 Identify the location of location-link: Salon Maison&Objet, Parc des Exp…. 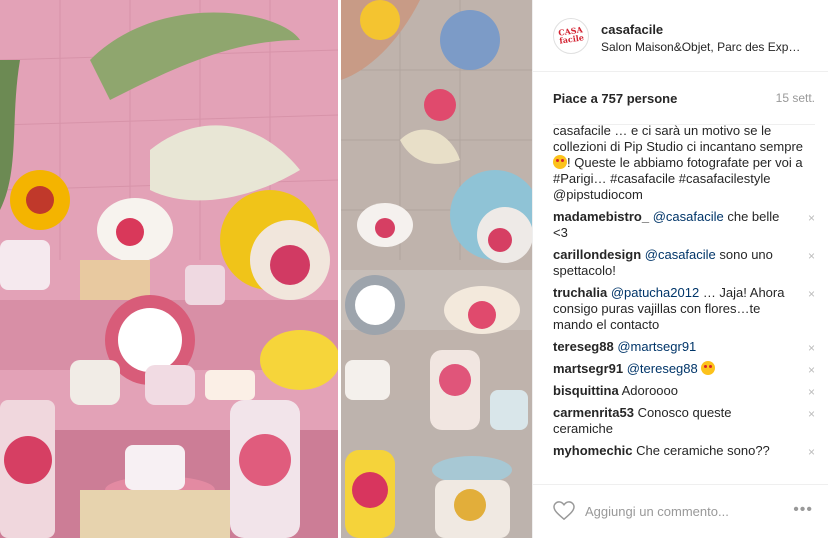
(710, 47).